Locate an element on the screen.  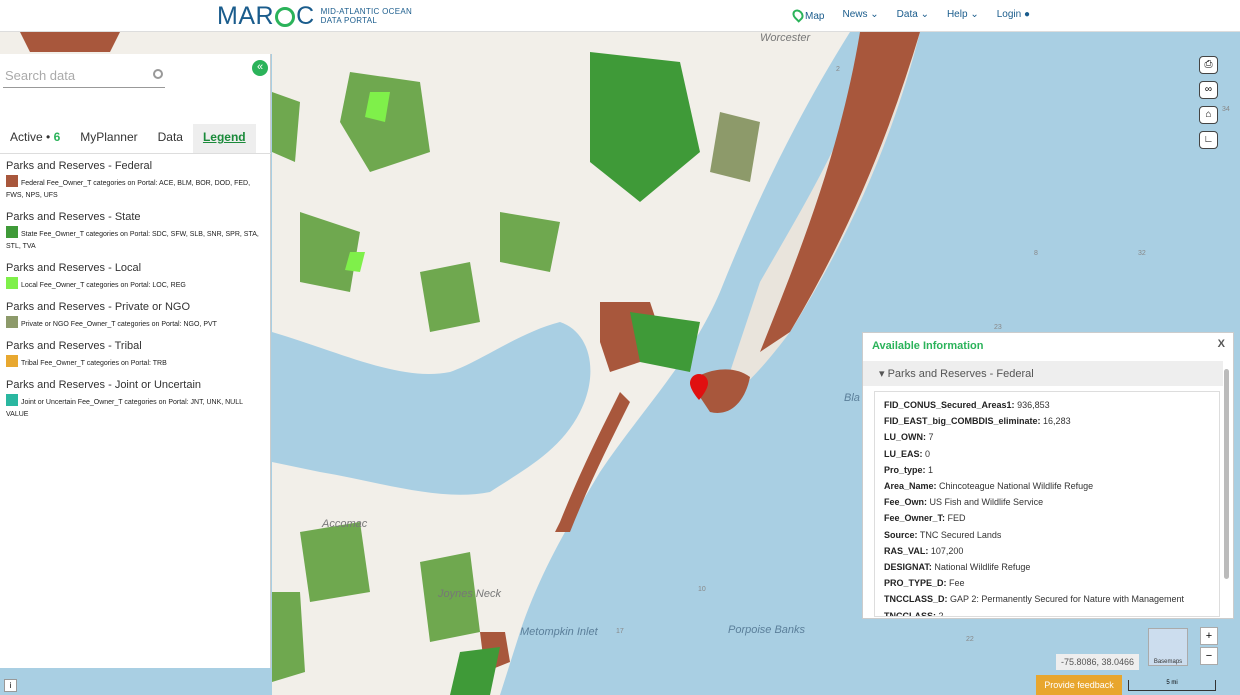
legend-title: Parks and Reserves - Federal is located at coordinates (79, 166).